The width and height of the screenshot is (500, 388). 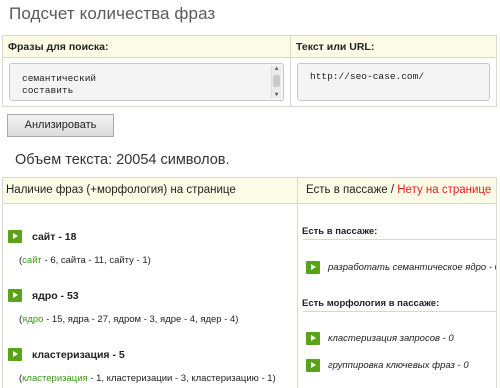 What do you see at coordinates (60, 125) in the screenshot?
I see `analyze-button: Анлизировать` at bounding box center [60, 125].